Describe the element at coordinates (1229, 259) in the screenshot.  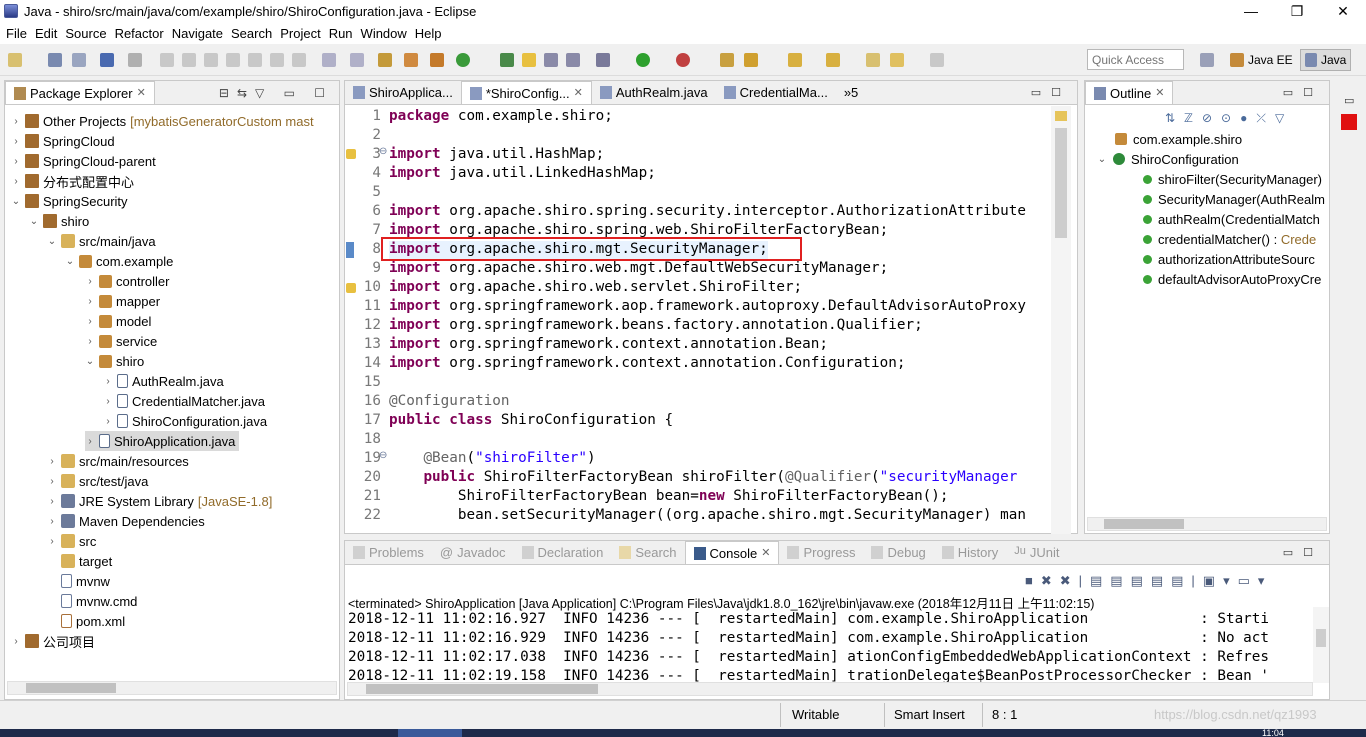
I see `outline-item: authorizationAttributeSourc` at that location.